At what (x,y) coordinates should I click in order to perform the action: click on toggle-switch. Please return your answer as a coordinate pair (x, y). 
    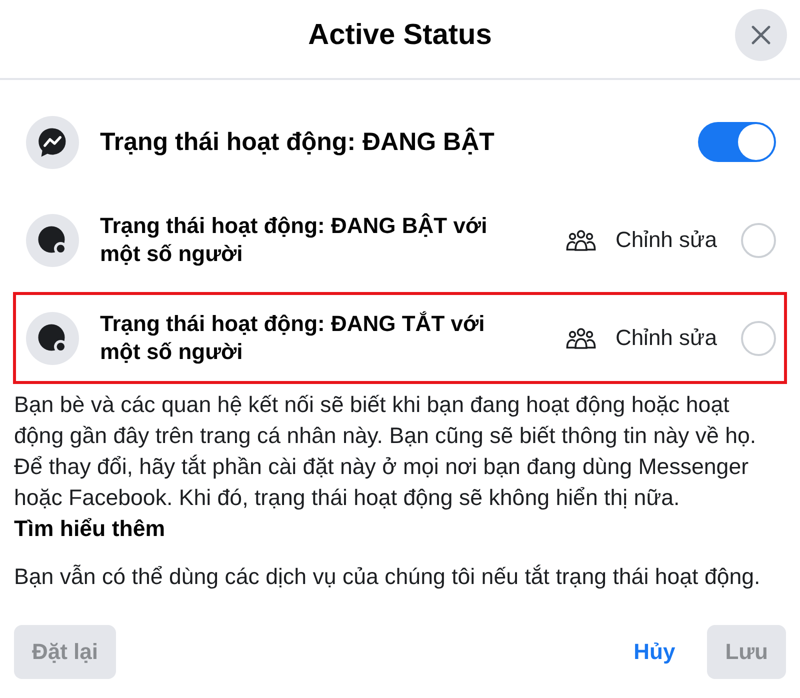
    Looking at the image, I should click on (737, 142).